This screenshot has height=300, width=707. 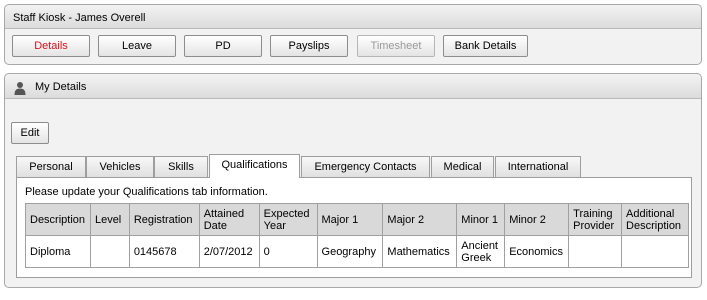 What do you see at coordinates (537, 251) in the screenshot?
I see `table-cell: Economics` at bounding box center [537, 251].